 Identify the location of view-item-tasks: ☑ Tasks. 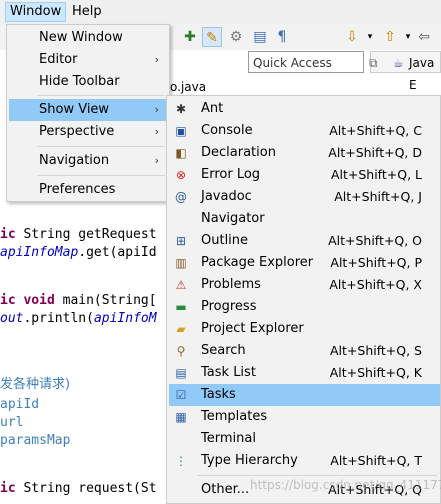
(304, 395).